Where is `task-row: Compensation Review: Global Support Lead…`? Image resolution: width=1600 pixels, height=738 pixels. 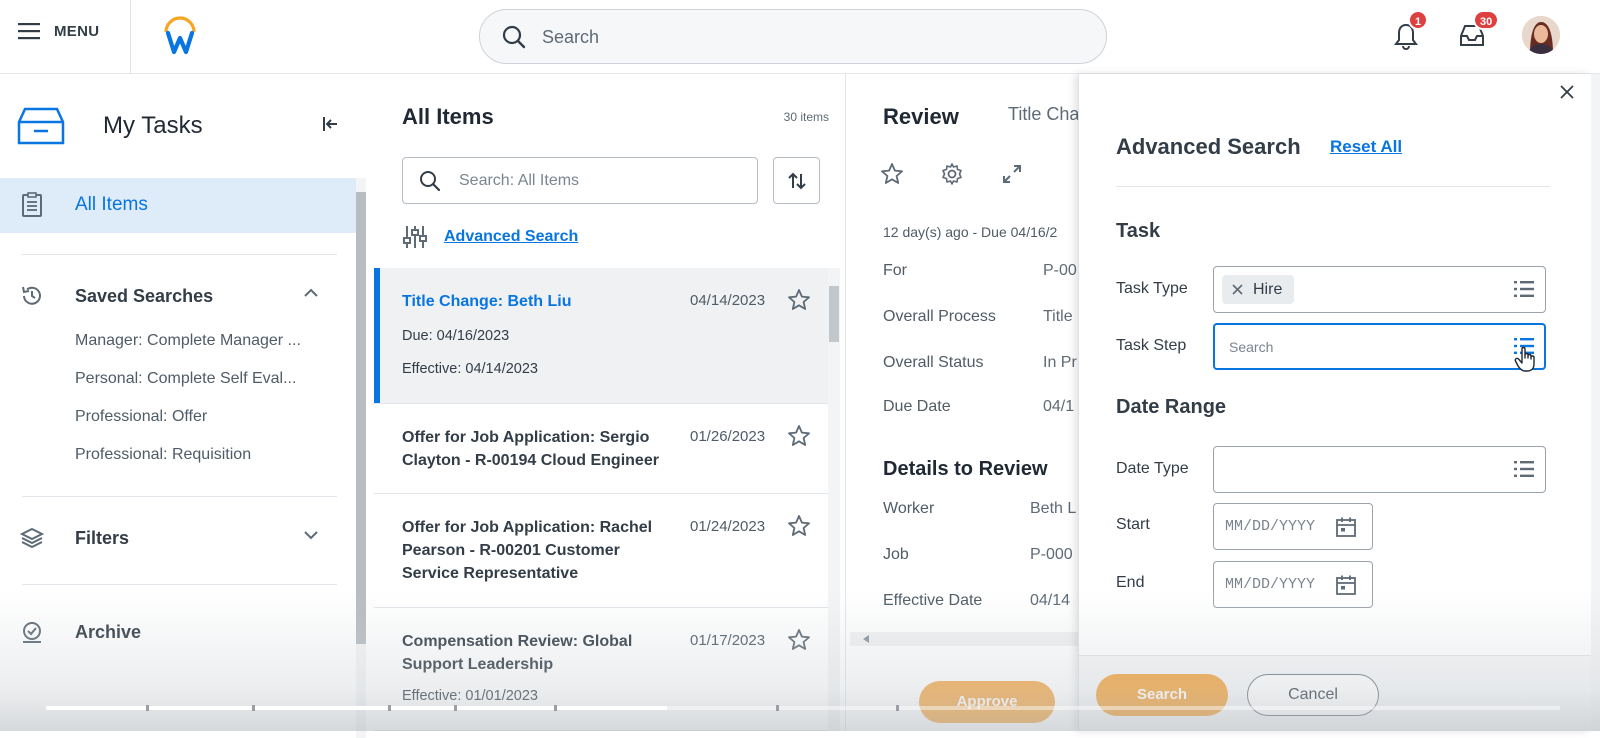
task-row: Compensation Review: Global Support Lead… is located at coordinates (601, 669).